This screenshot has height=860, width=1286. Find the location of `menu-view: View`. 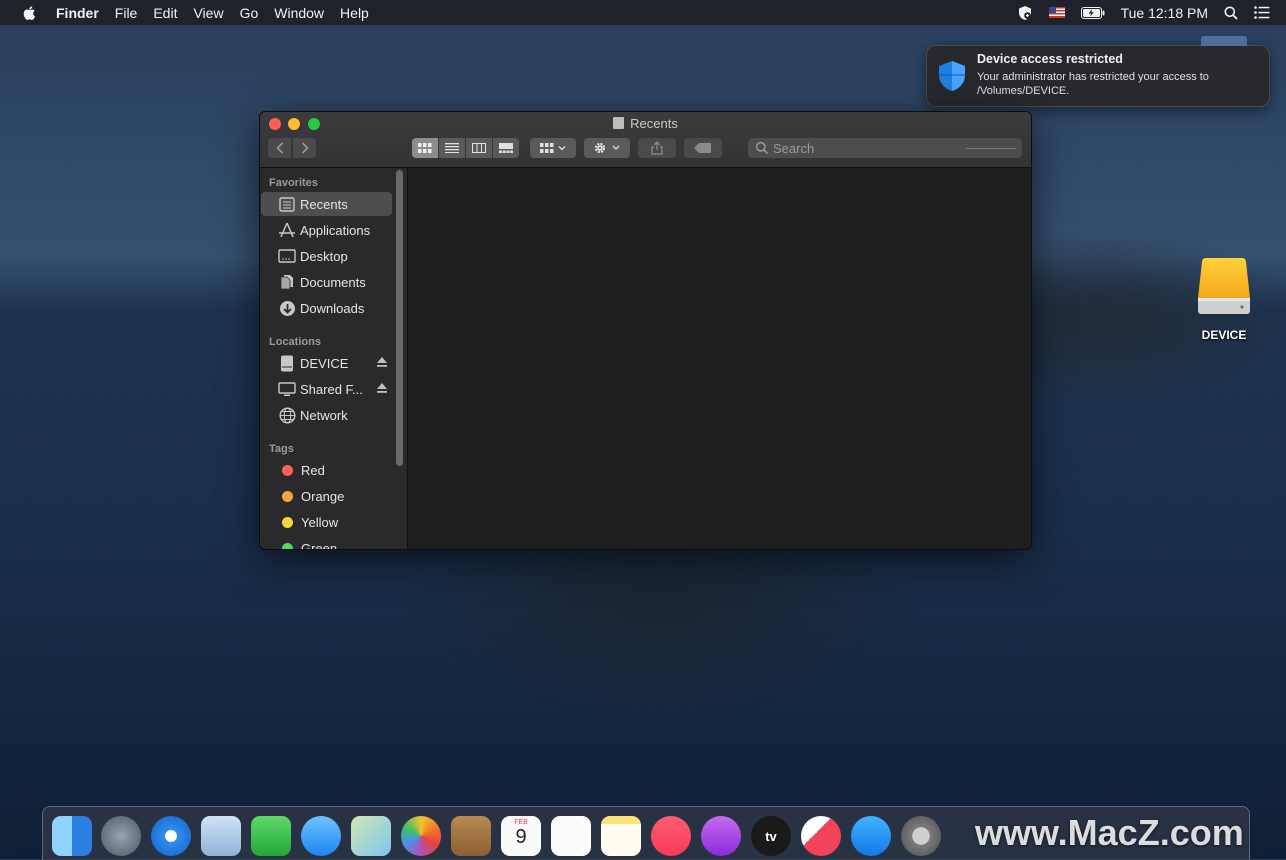

menu-view: View is located at coordinates (208, 13).